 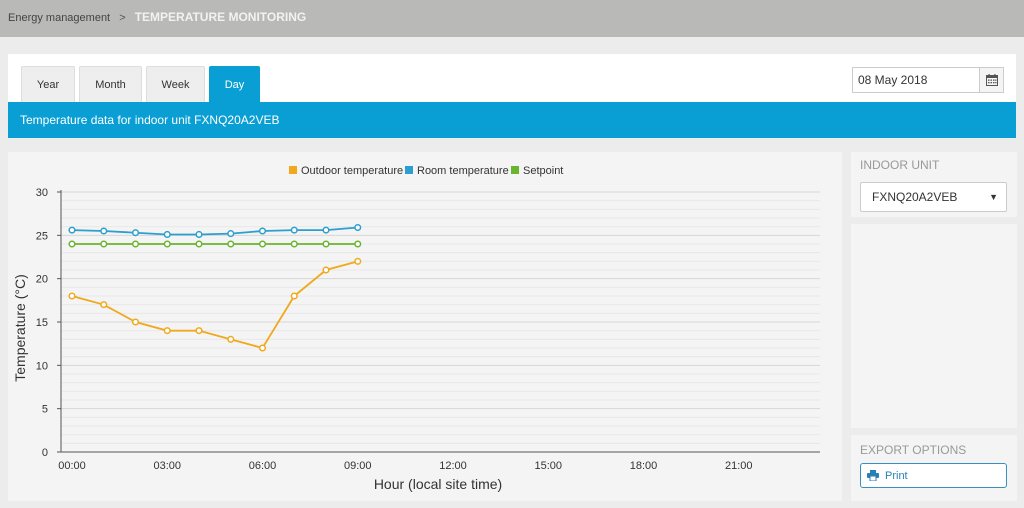 I want to click on y-tick-label: 20, so click(x=42, y=280).